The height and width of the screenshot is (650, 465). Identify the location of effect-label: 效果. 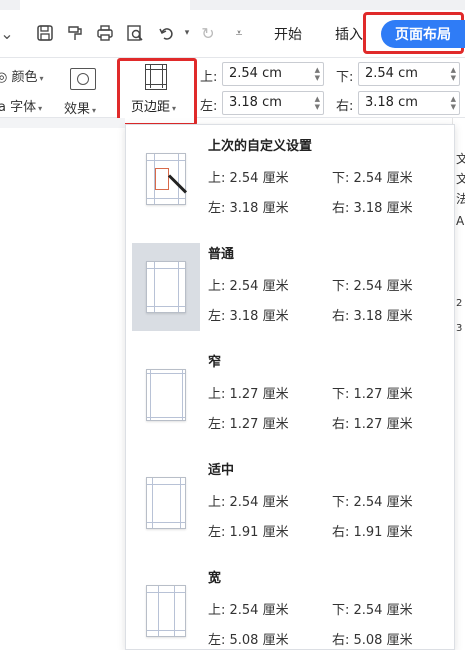
(77, 109).